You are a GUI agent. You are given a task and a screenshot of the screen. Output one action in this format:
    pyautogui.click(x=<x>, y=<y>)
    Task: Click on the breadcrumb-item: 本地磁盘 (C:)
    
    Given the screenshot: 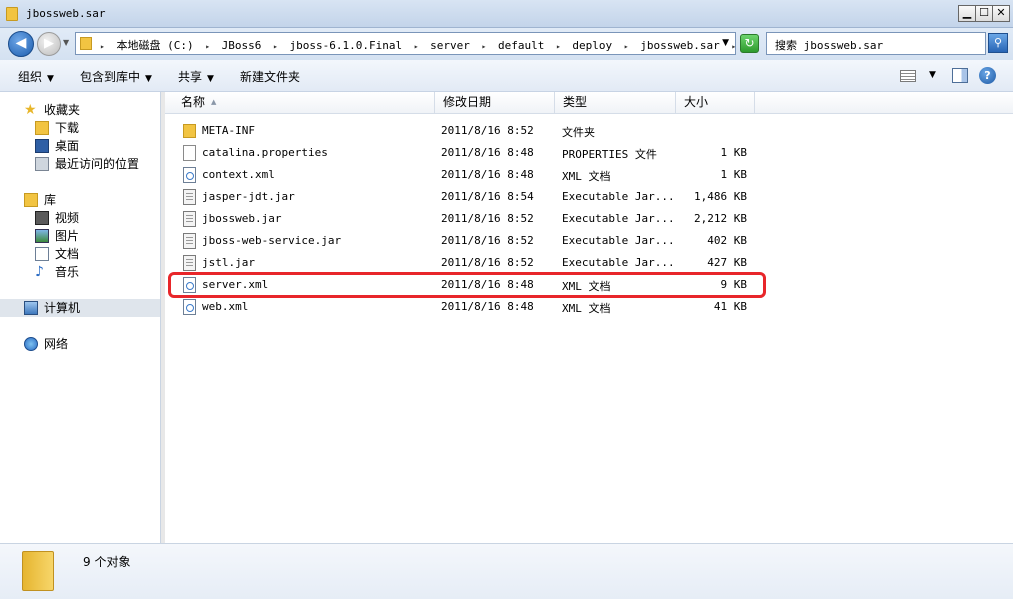 What is the action you would take?
    pyautogui.click(x=154, y=45)
    